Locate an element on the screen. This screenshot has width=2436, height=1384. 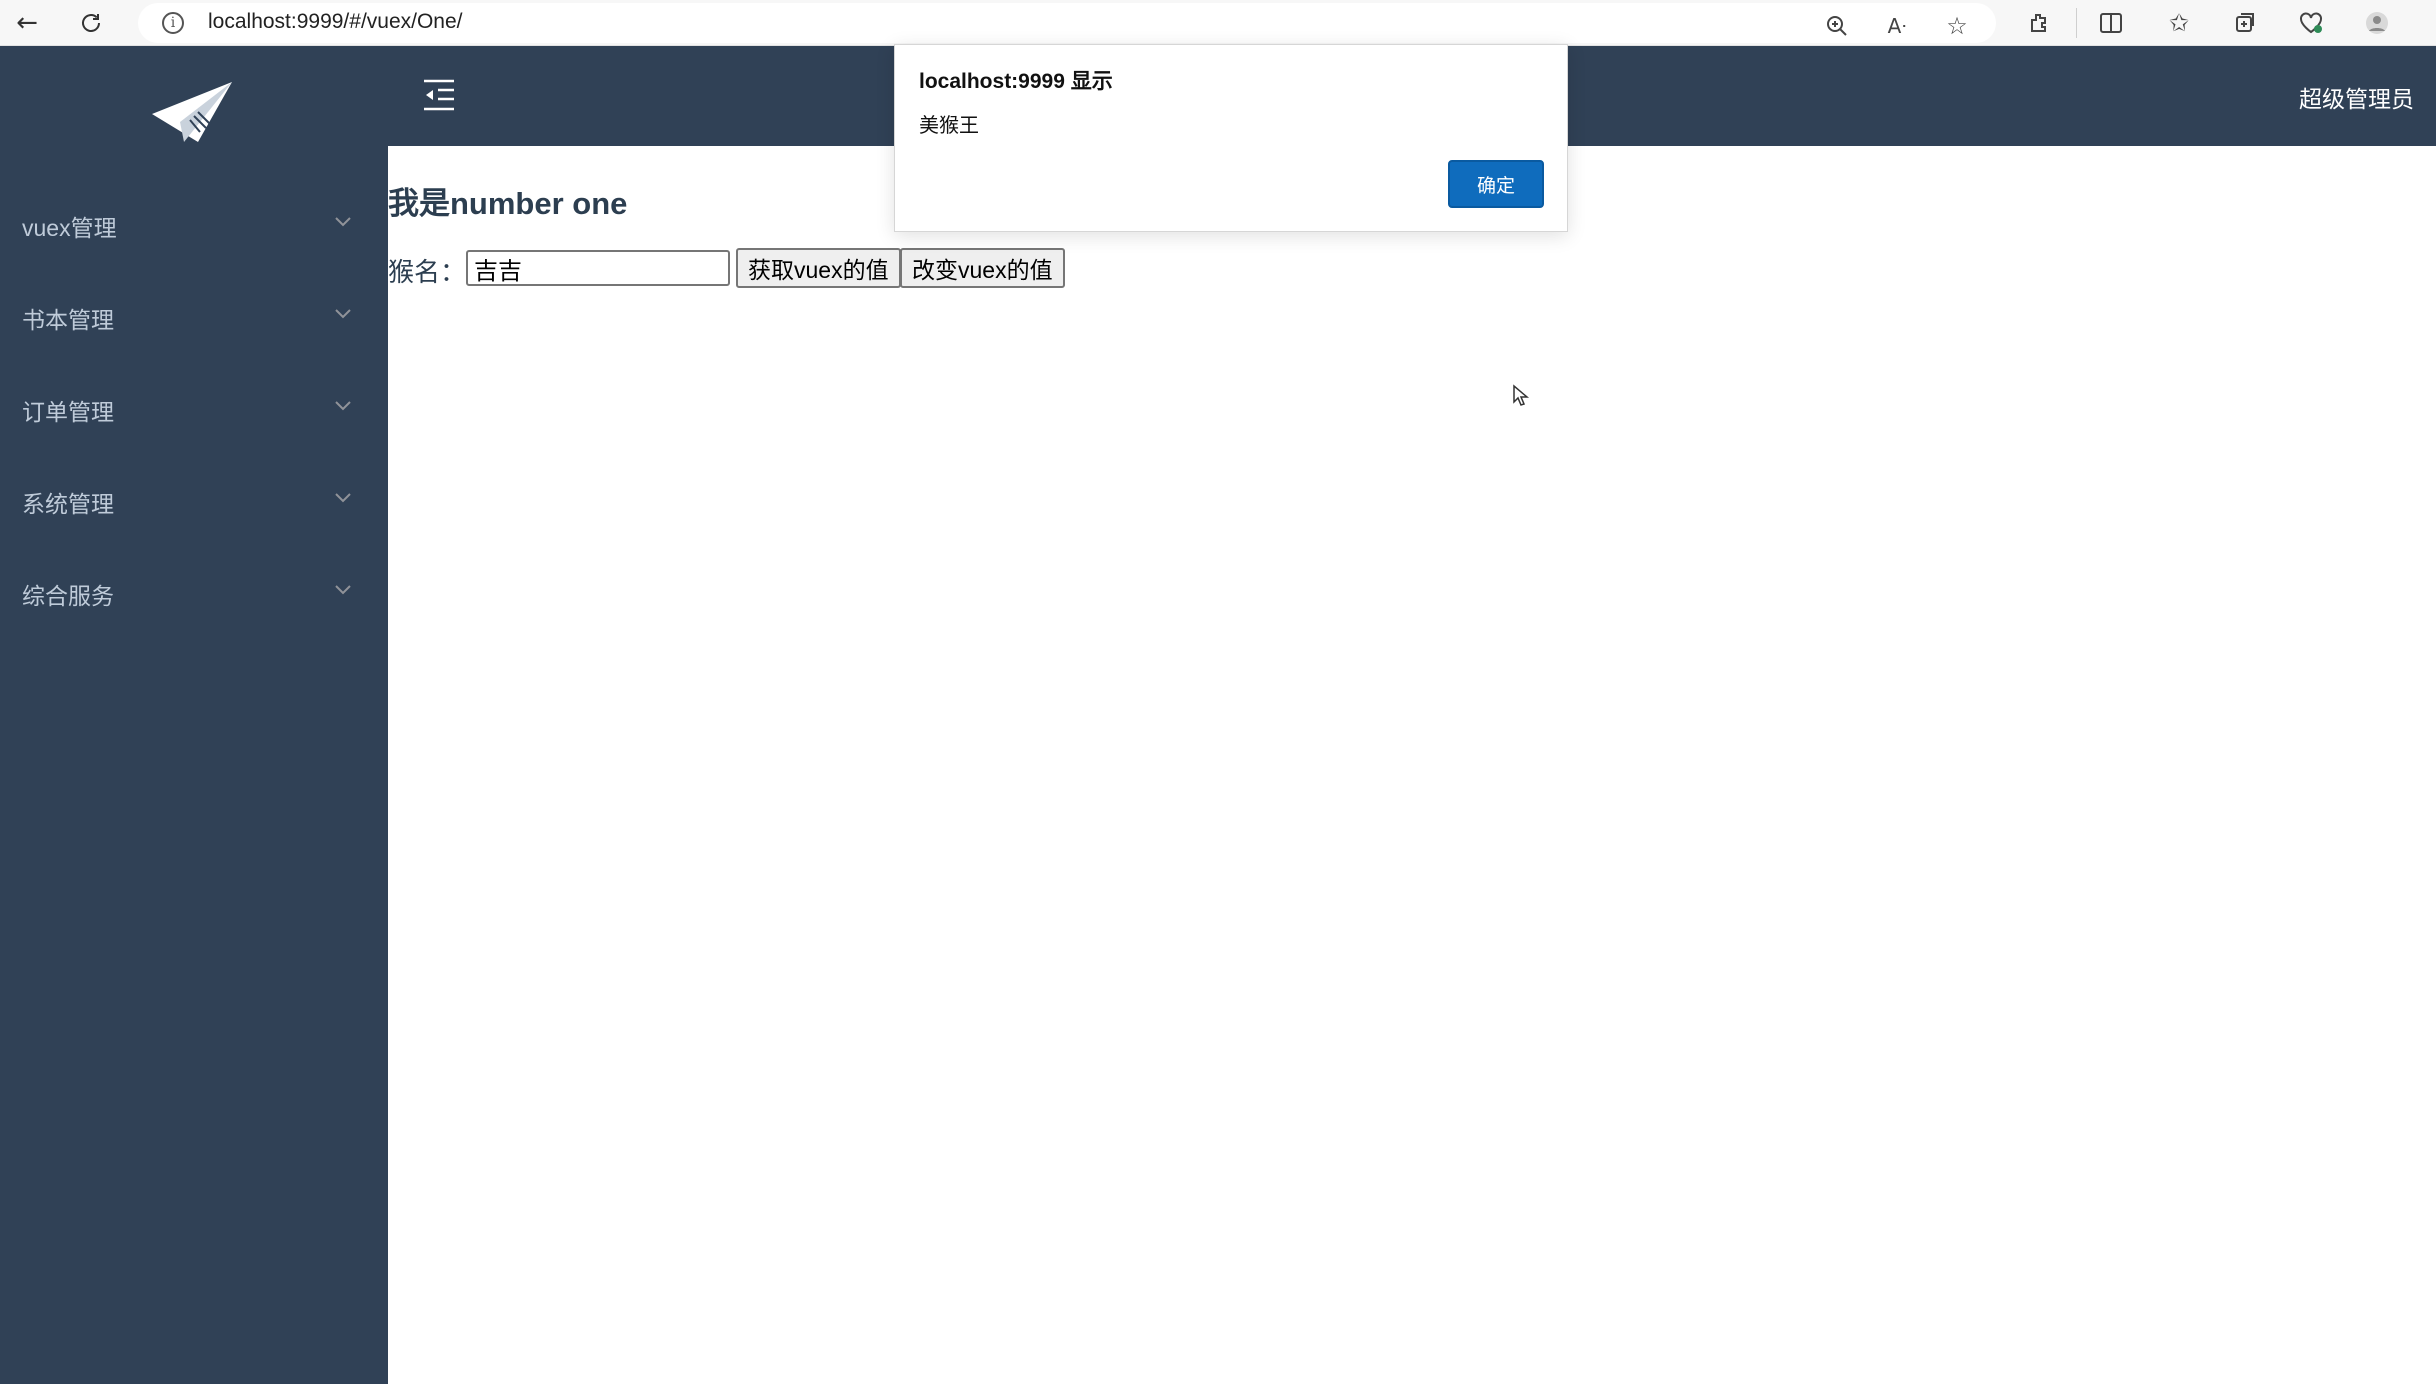
sidebar-item-vuex: vuex管理 is located at coordinates (194, 226).